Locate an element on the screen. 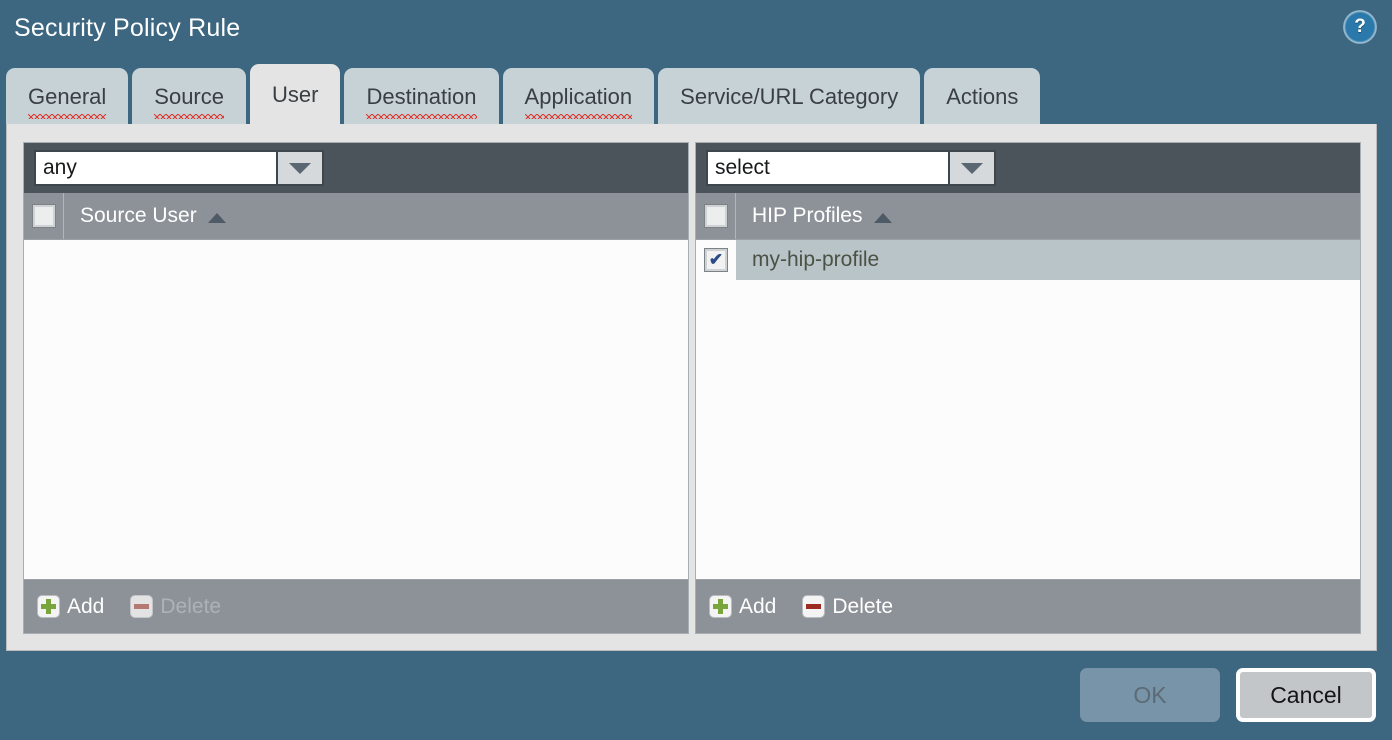 This screenshot has width=1392, height=740. tab-actions: Actions is located at coordinates (982, 97).